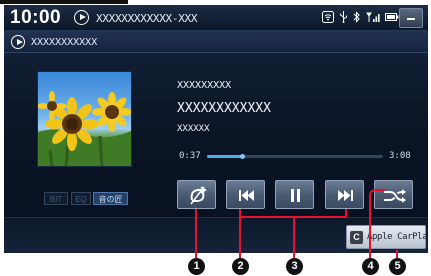 Image resolution: width=431 pixels, height=276 pixels. I want to click on callout-2: 2, so click(240, 266).